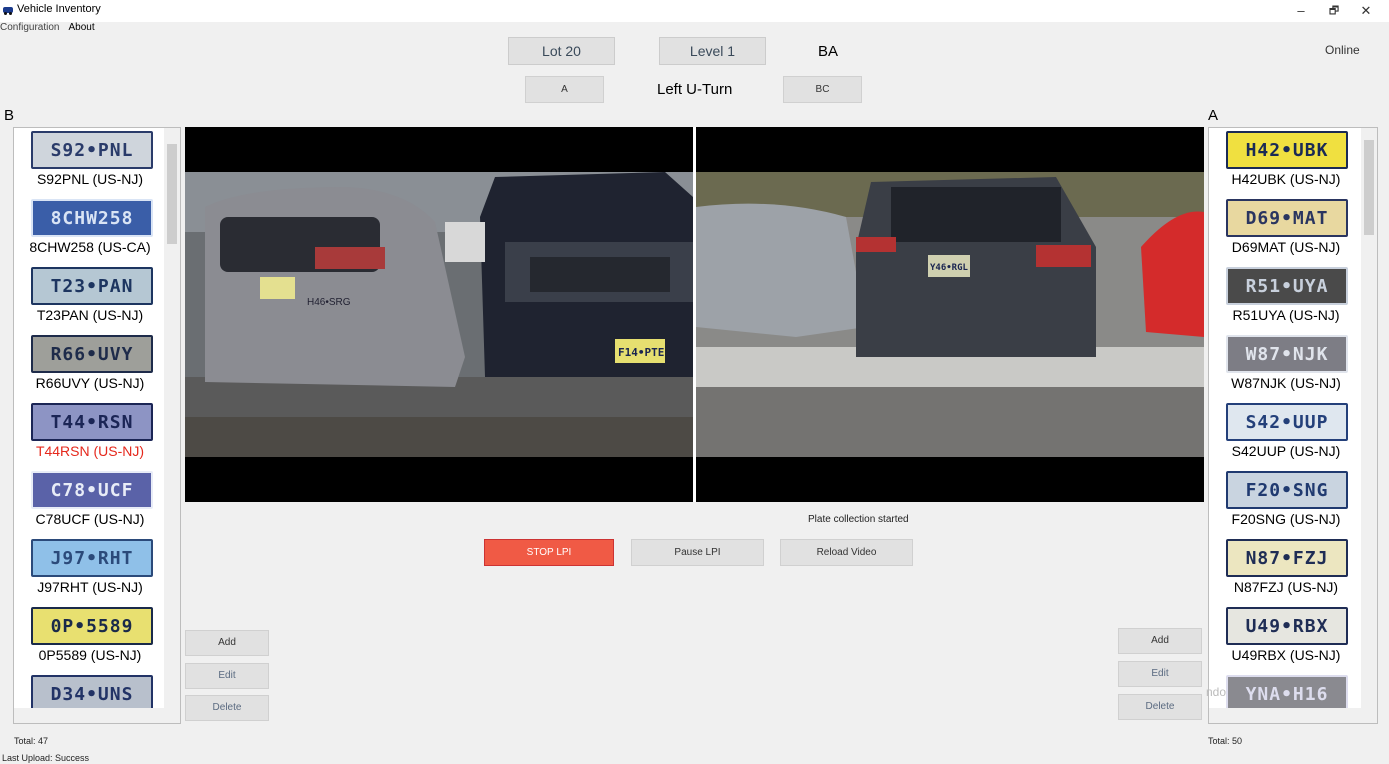 The height and width of the screenshot is (764, 1389). Describe the element at coordinates (697, 552) in the screenshot. I see `pause-lpi-button: Pause LPI` at that location.